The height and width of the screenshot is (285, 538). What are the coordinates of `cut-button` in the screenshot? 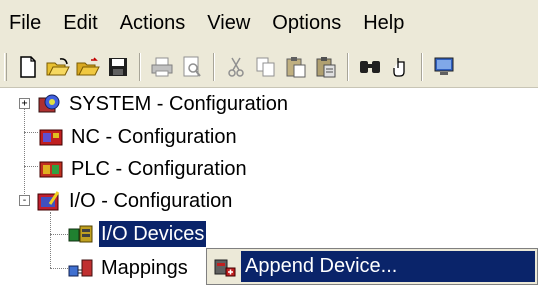 It's located at (236, 67).